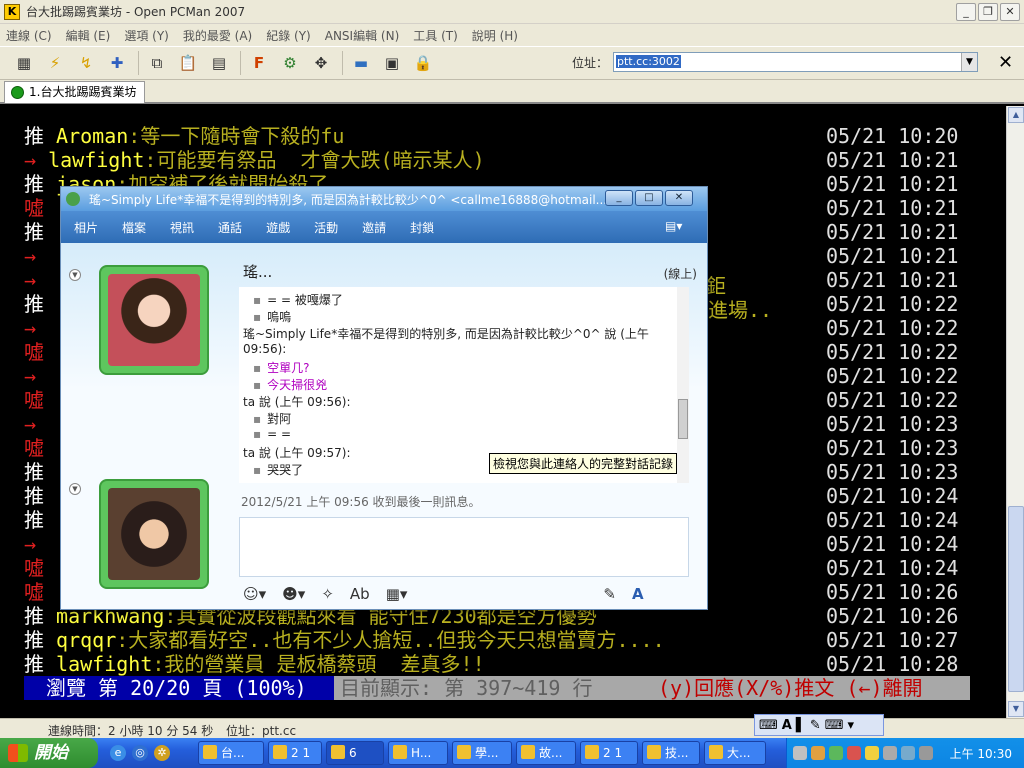 The image size is (1024, 768). Describe the element at coordinates (512, 12) in the screenshot. I see `window-title-bar: K 台大批踢踢賓業坊 - Open PCMan 2007 _ ❐ ✕` at that location.